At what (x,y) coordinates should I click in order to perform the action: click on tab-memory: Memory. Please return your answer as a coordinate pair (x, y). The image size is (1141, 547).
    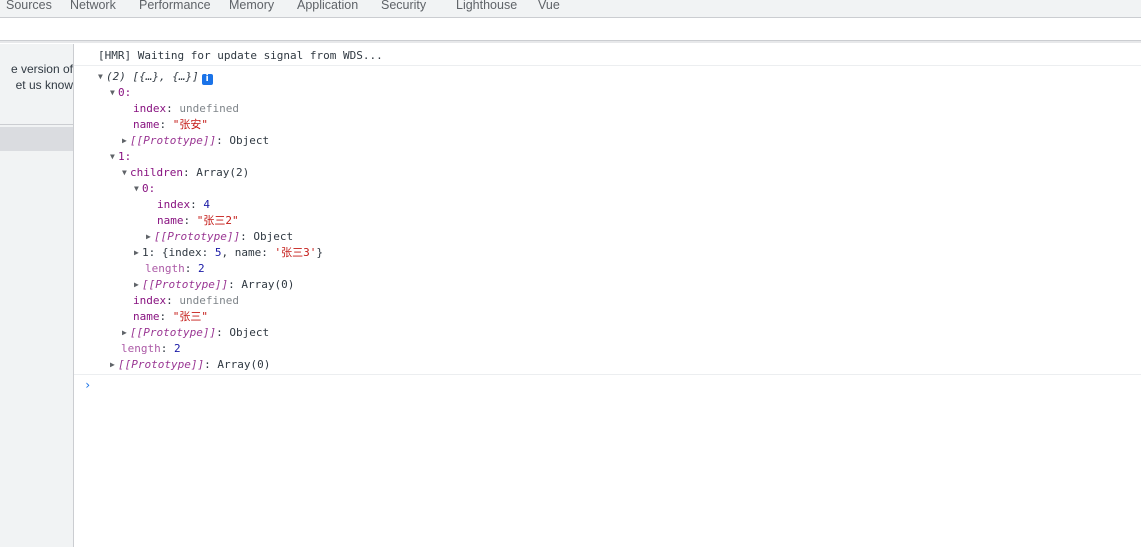
    Looking at the image, I should click on (251, 6).